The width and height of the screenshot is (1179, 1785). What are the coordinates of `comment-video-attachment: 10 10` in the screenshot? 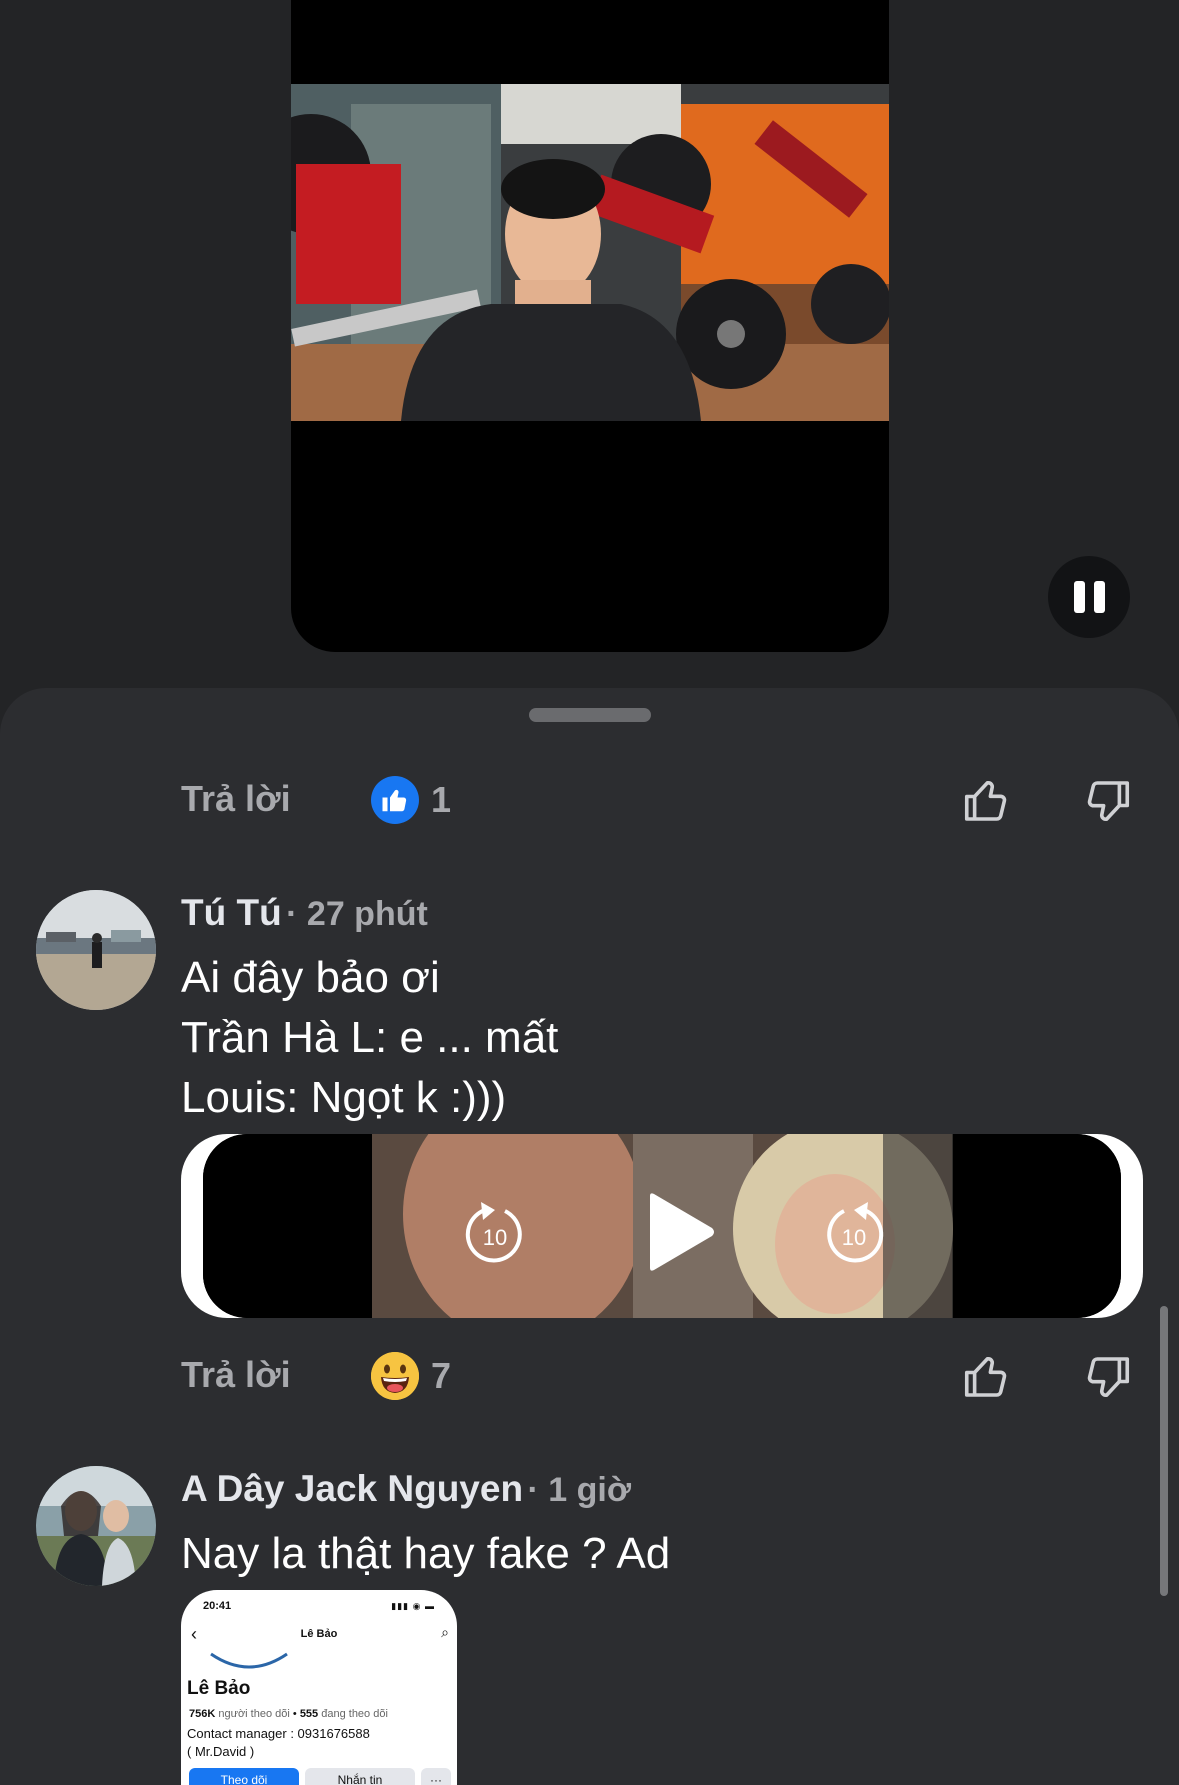 It's located at (662, 1226).